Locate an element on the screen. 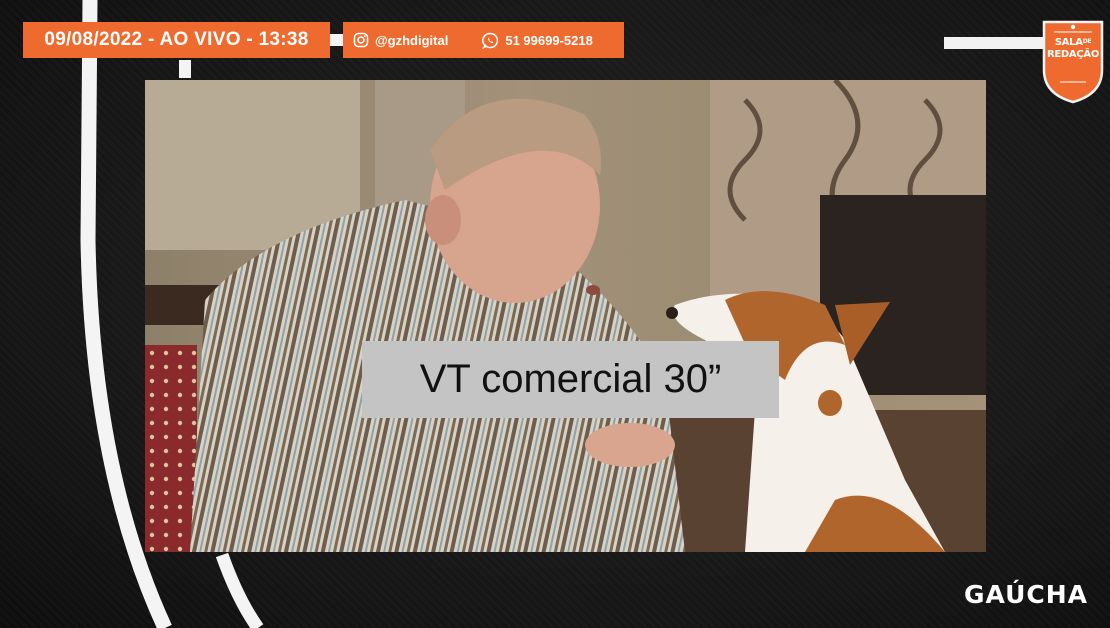 The height and width of the screenshot is (628, 1110). date-live-text: 09/08/2022 - AO VIVO - 13:38 is located at coordinates (176, 39).